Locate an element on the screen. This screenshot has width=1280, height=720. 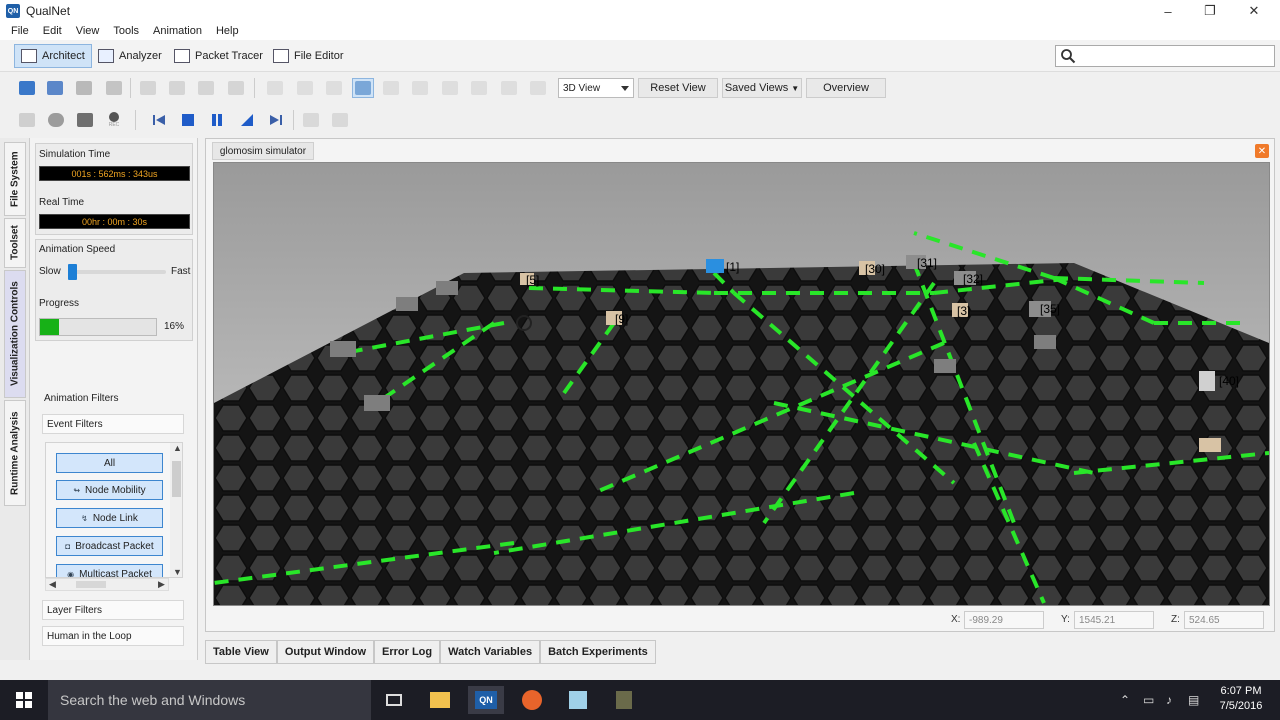
view-mode-select: 3D View is located at coordinates (596, 88).